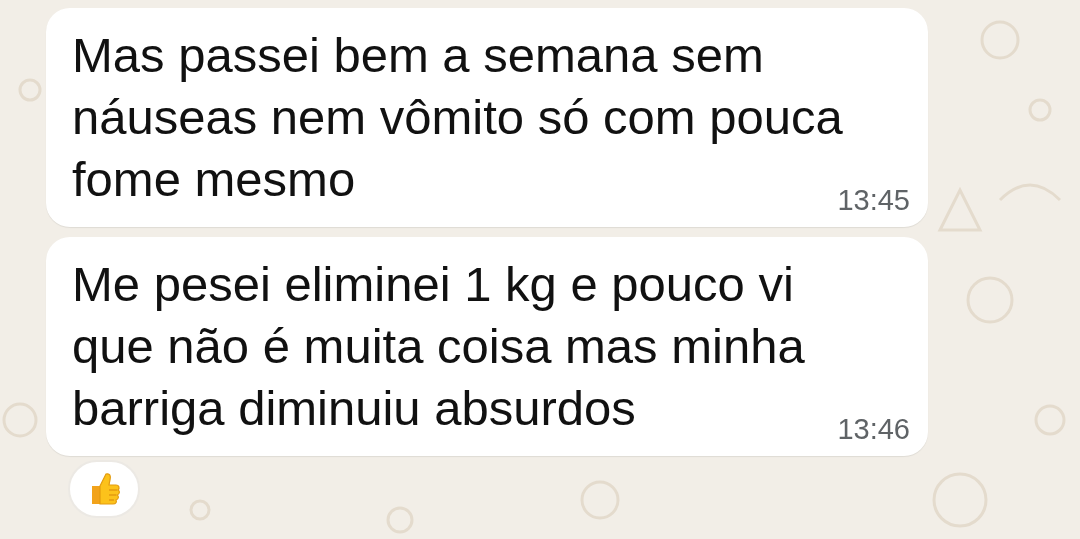  I want to click on message-time: 13:45, so click(873, 200).